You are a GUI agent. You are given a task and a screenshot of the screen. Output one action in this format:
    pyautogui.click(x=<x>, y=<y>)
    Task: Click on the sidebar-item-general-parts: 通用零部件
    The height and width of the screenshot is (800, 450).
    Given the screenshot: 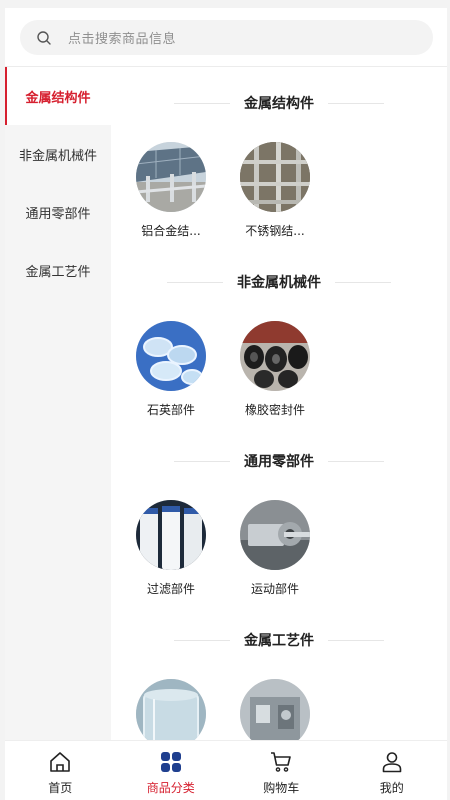 What is the action you would take?
    pyautogui.click(x=58, y=212)
    